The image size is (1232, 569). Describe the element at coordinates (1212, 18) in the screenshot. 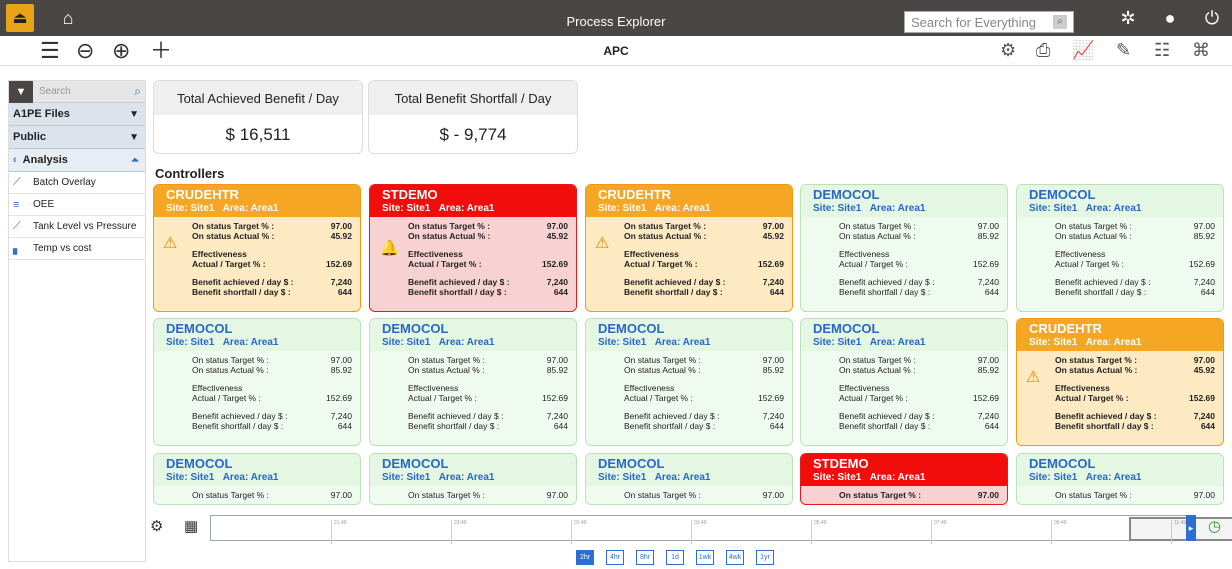

I see `power-icon: ⏻` at that location.